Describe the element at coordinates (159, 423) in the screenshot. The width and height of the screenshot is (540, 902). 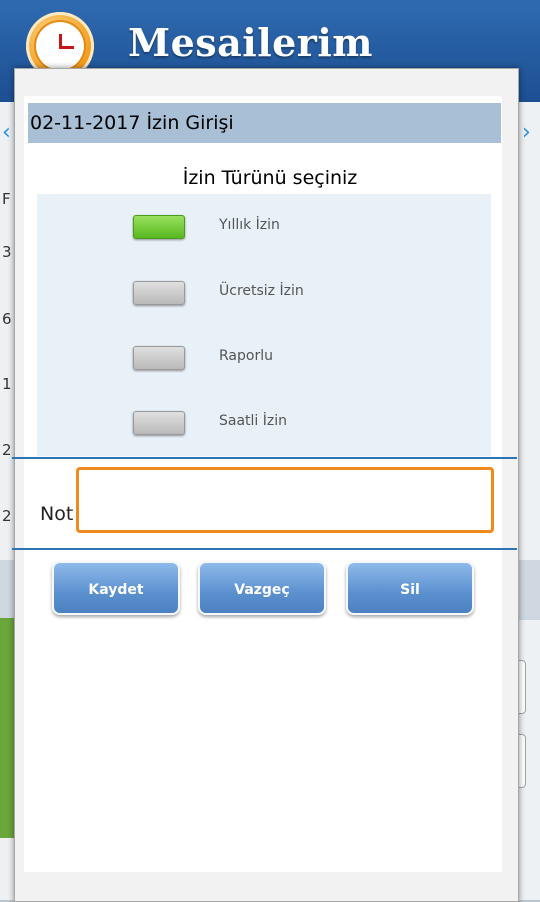
I see `toggle-hourly` at that location.